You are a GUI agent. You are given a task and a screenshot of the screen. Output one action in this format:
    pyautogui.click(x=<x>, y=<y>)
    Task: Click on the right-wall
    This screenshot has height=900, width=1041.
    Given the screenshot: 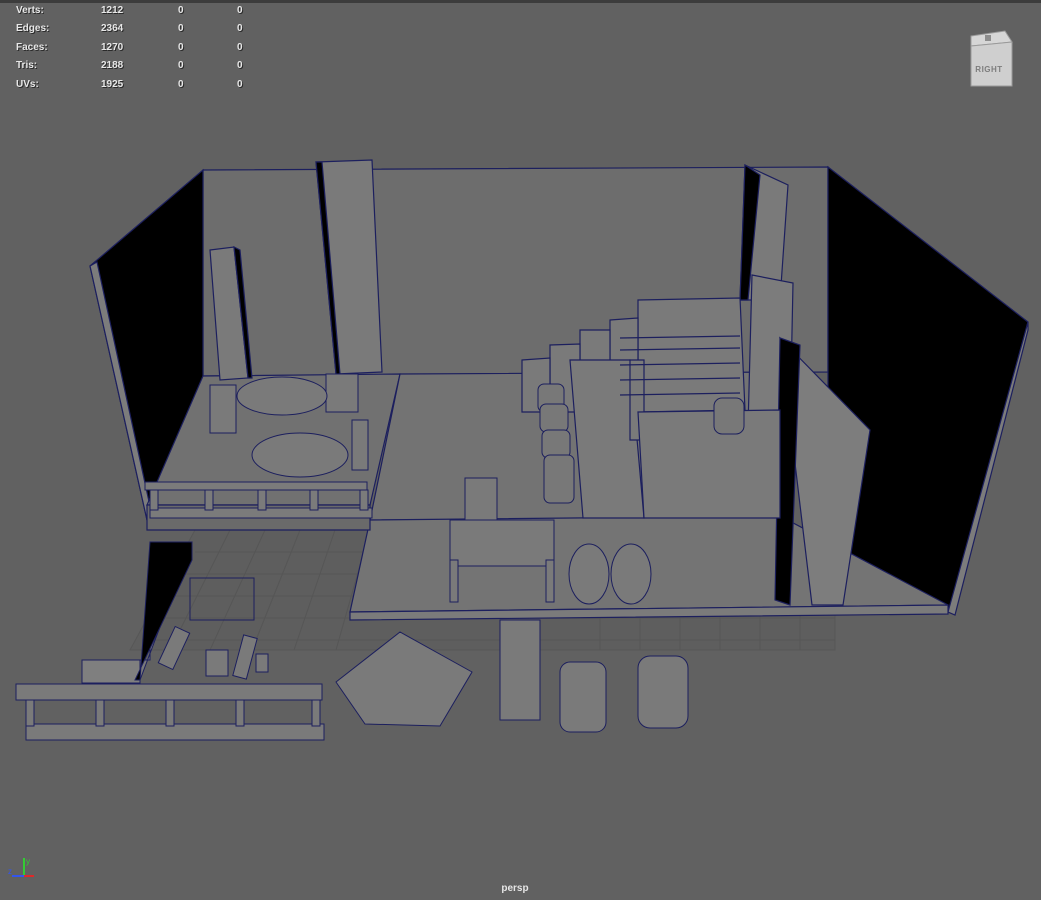 What is the action you would take?
    pyautogui.click(x=928, y=388)
    